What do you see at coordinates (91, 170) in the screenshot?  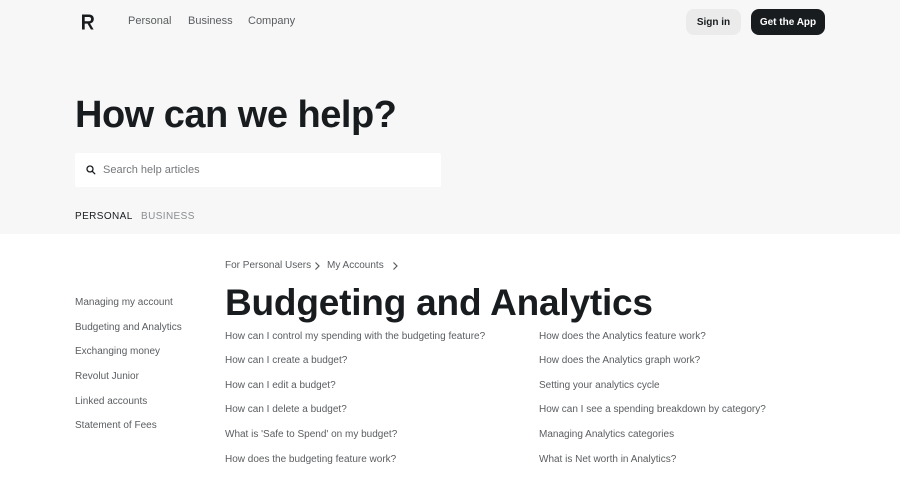 I see `search-icon` at bounding box center [91, 170].